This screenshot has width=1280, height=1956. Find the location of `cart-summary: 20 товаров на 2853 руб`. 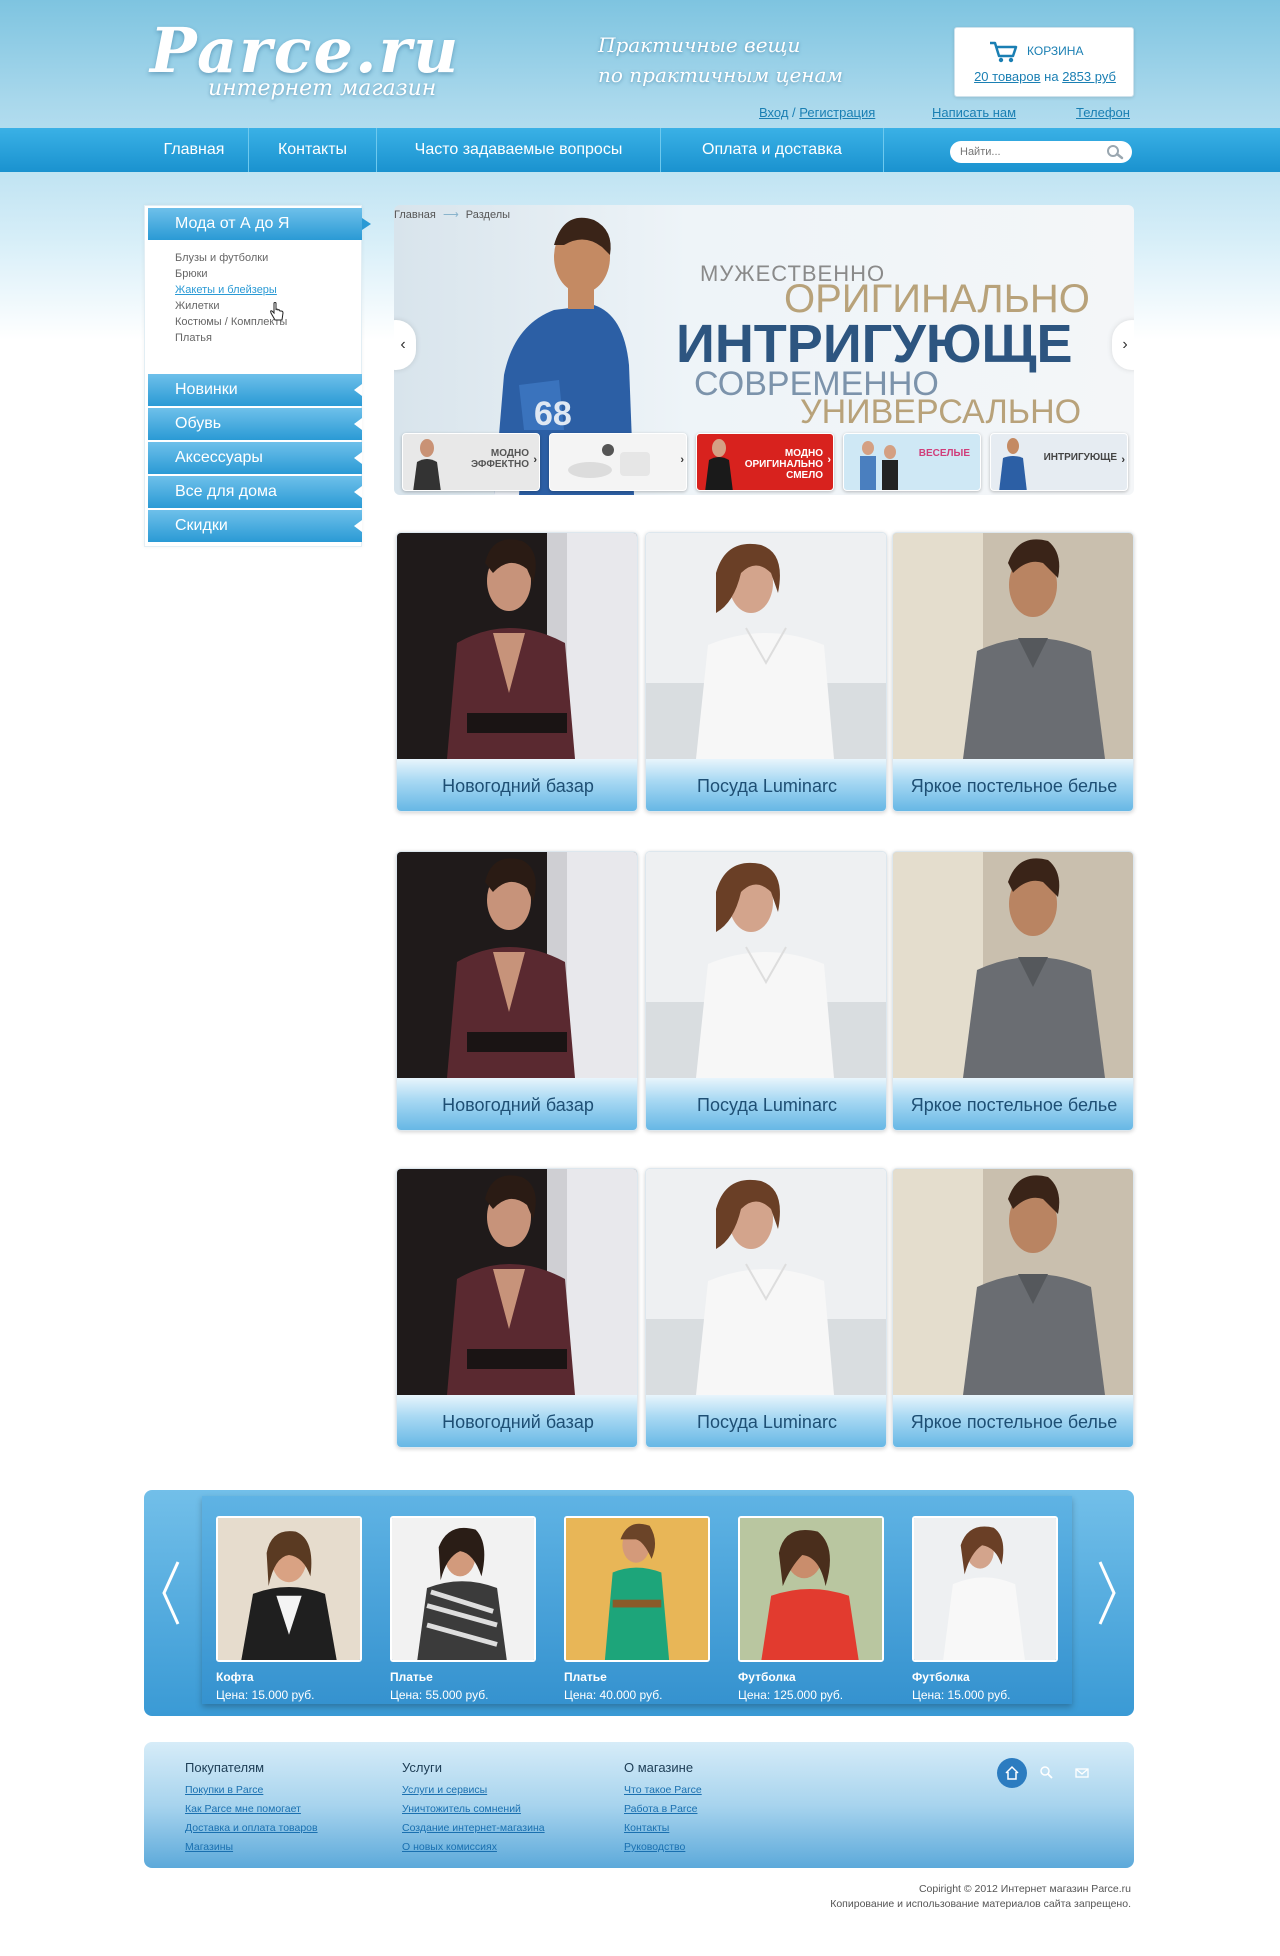

cart-summary: 20 товаров на 2853 руб is located at coordinates (1045, 76).